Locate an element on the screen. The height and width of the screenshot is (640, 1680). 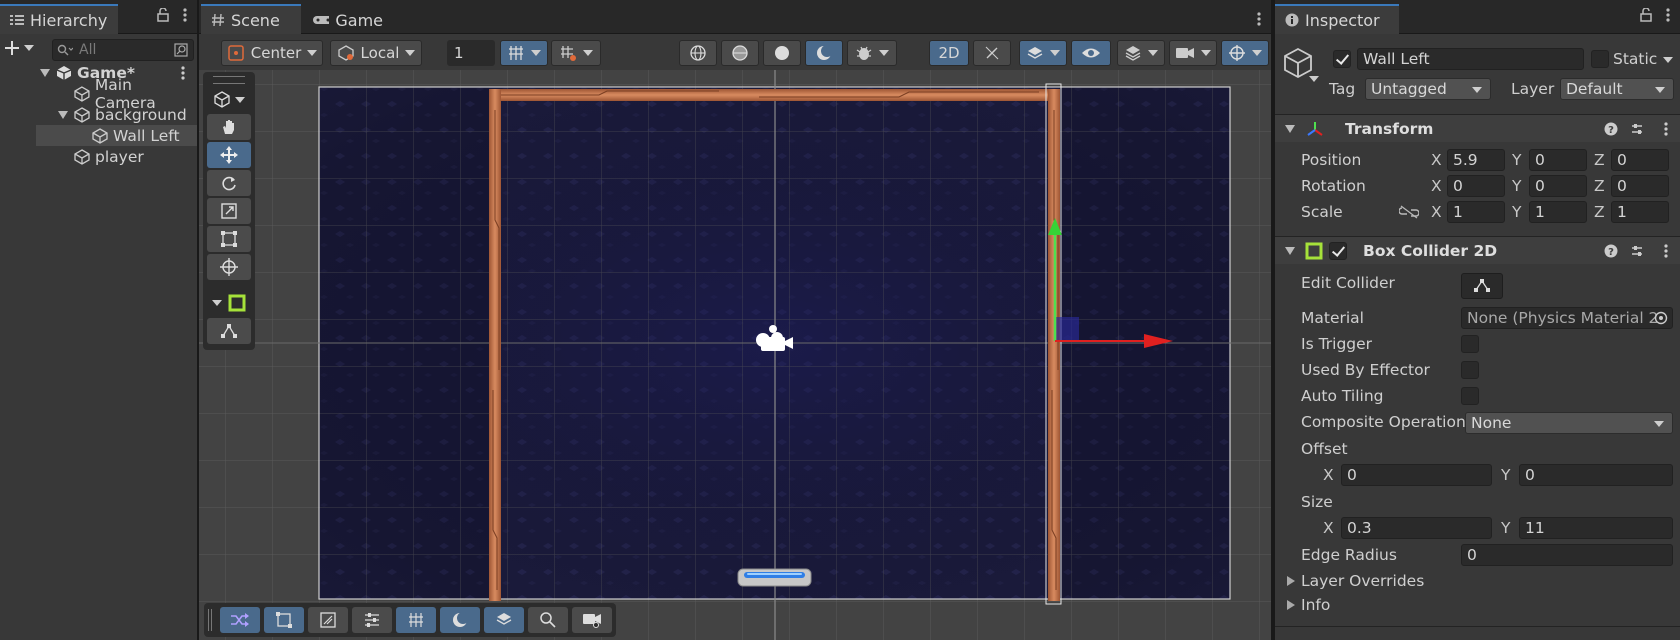
overlay-lighting-button is located at coordinates (460, 620).